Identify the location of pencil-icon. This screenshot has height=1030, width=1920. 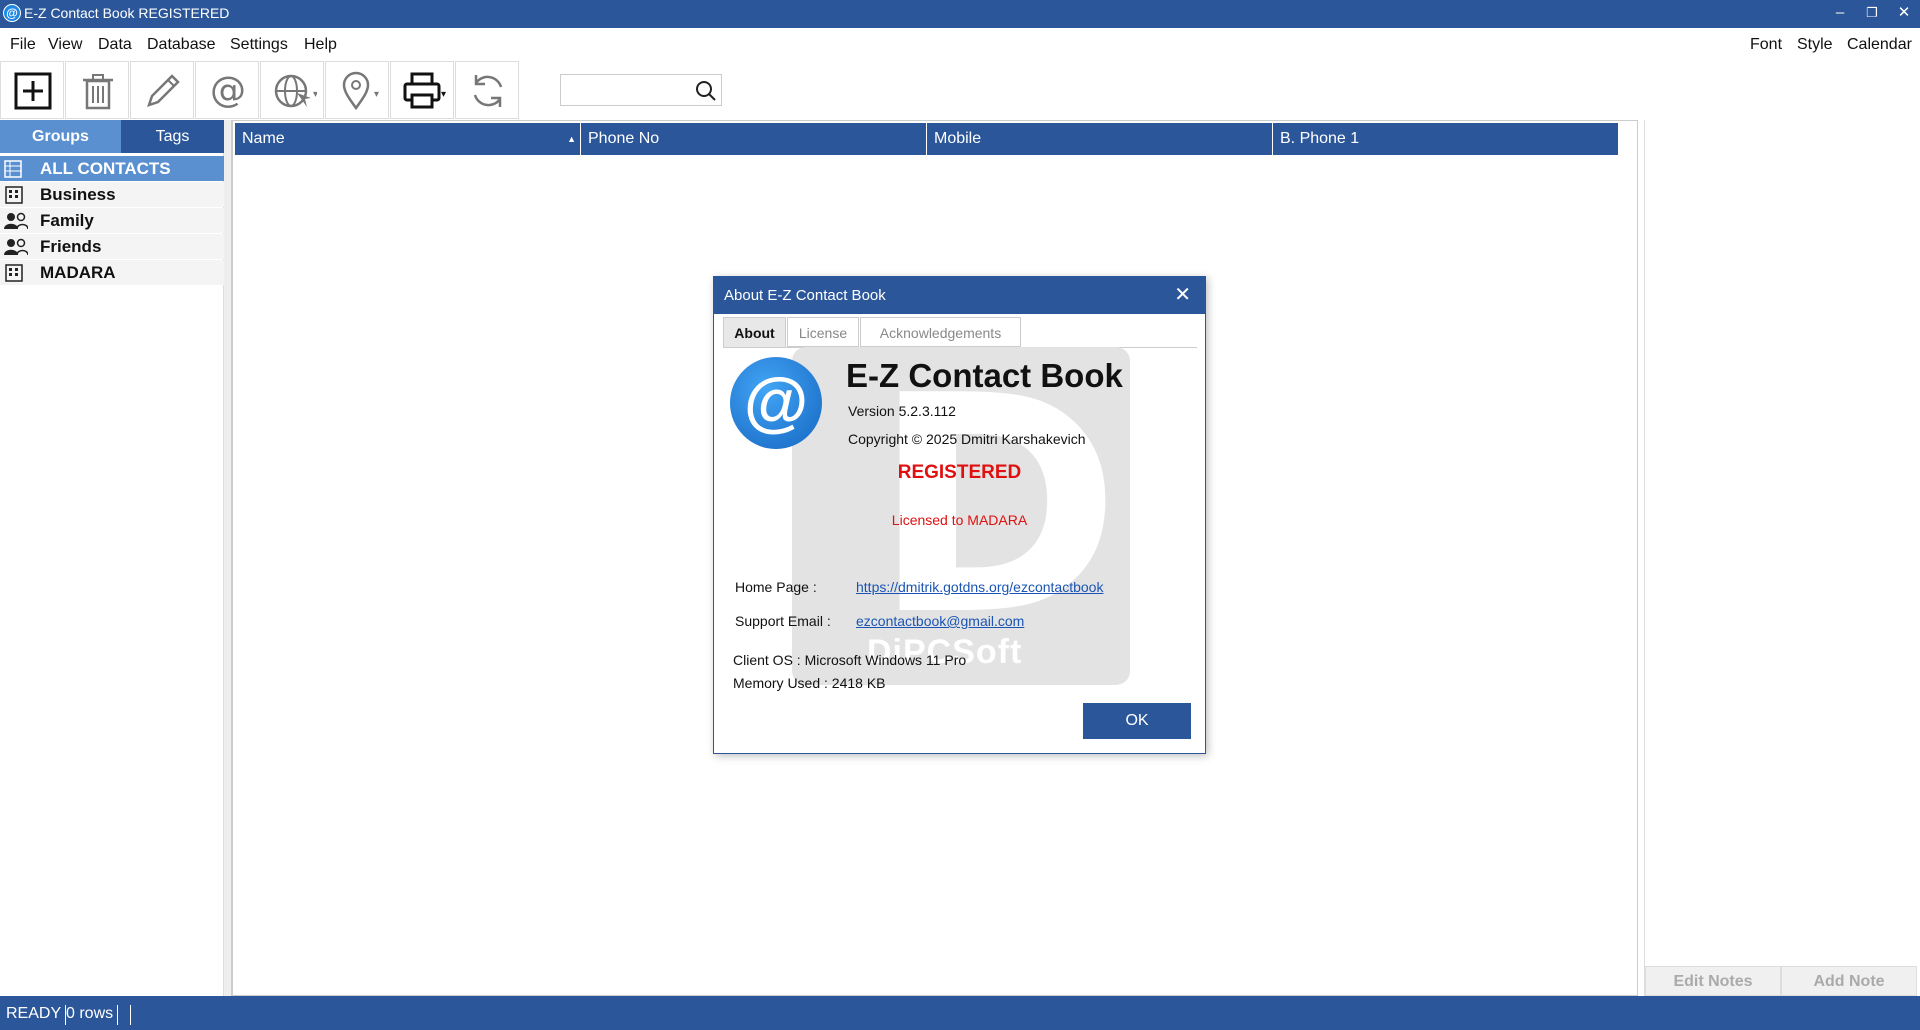
(163, 90).